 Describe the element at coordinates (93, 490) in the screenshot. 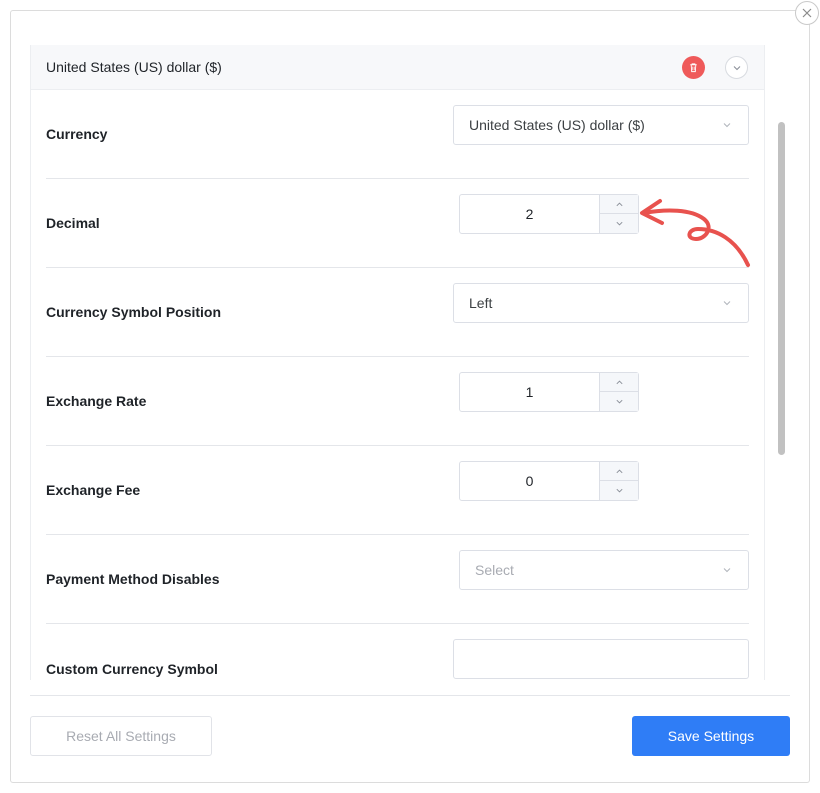

I see `exchange-fee-label: Exchange Fee` at that location.